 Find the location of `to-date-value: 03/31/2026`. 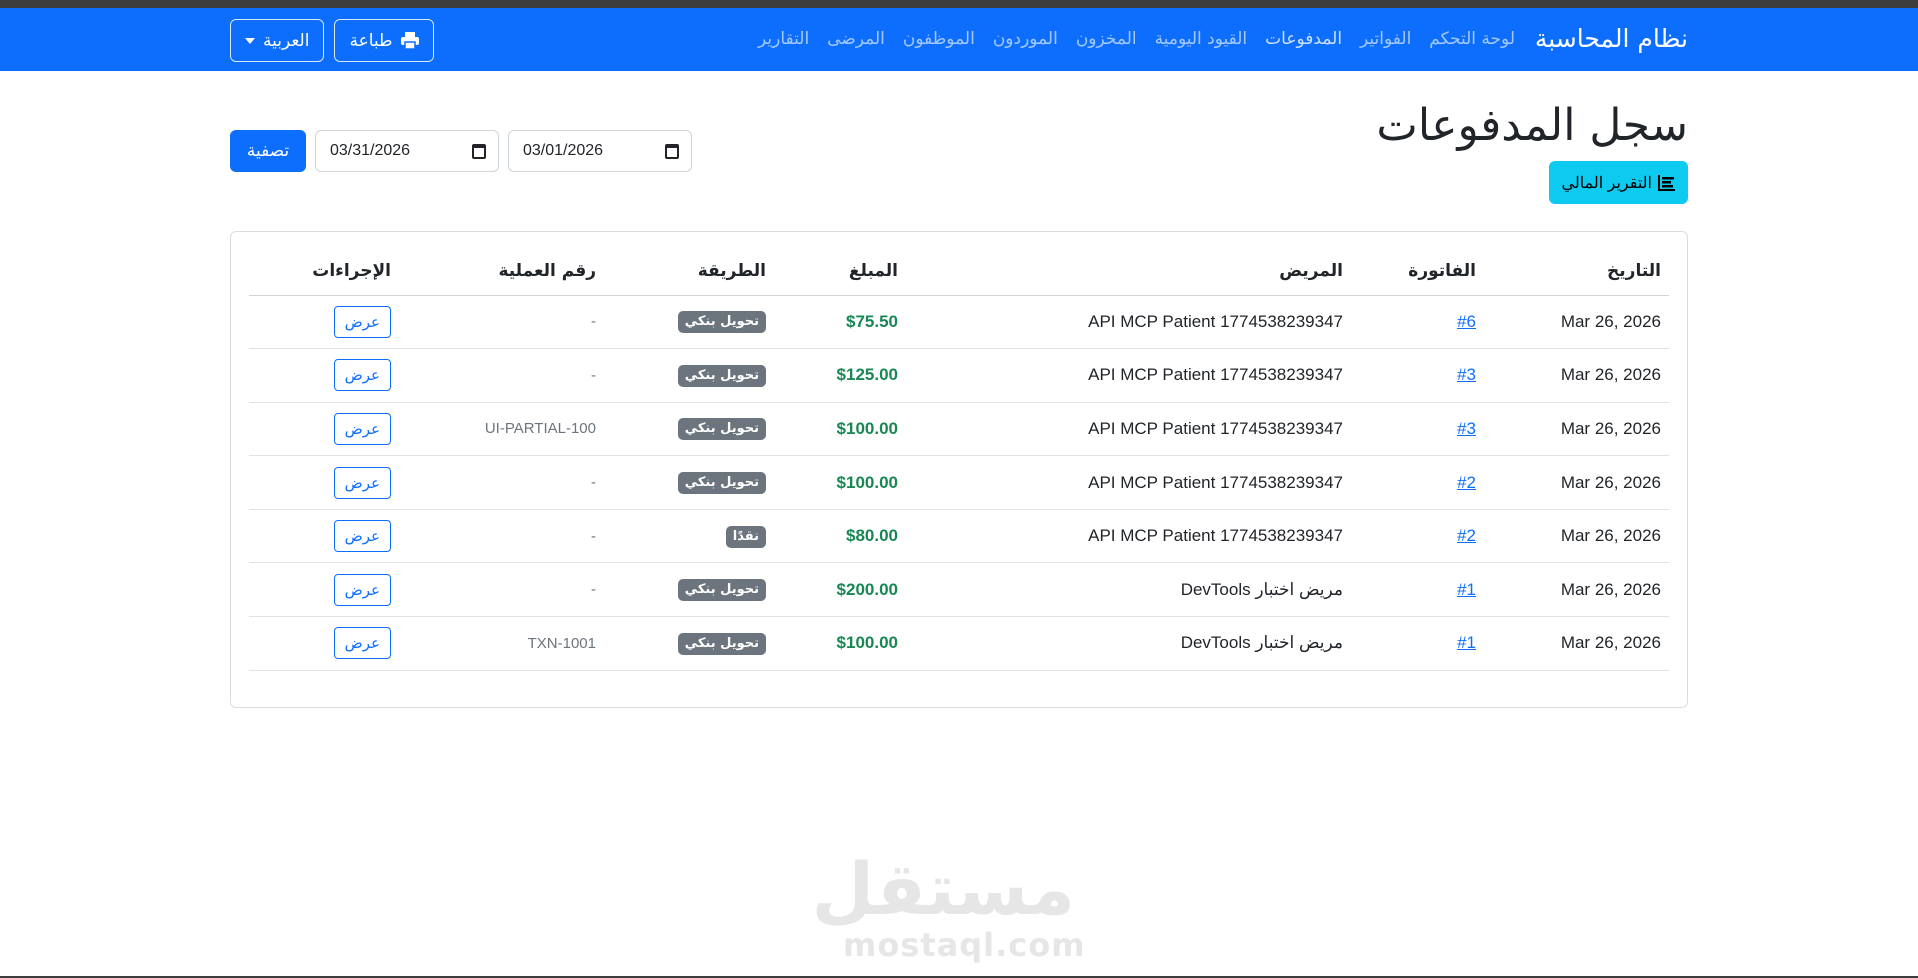

to-date-value: 03/31/2026 is located at coordinates (370, 150).